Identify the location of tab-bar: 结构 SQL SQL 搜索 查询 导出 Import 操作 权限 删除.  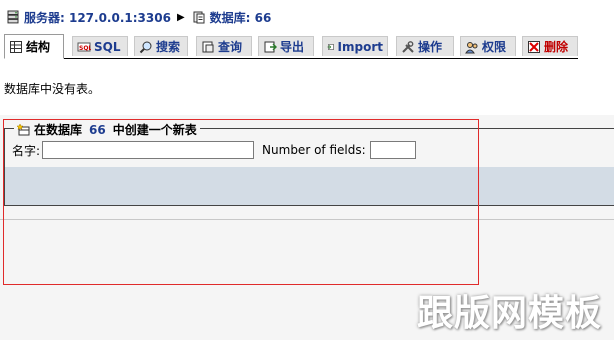
(291, 46).